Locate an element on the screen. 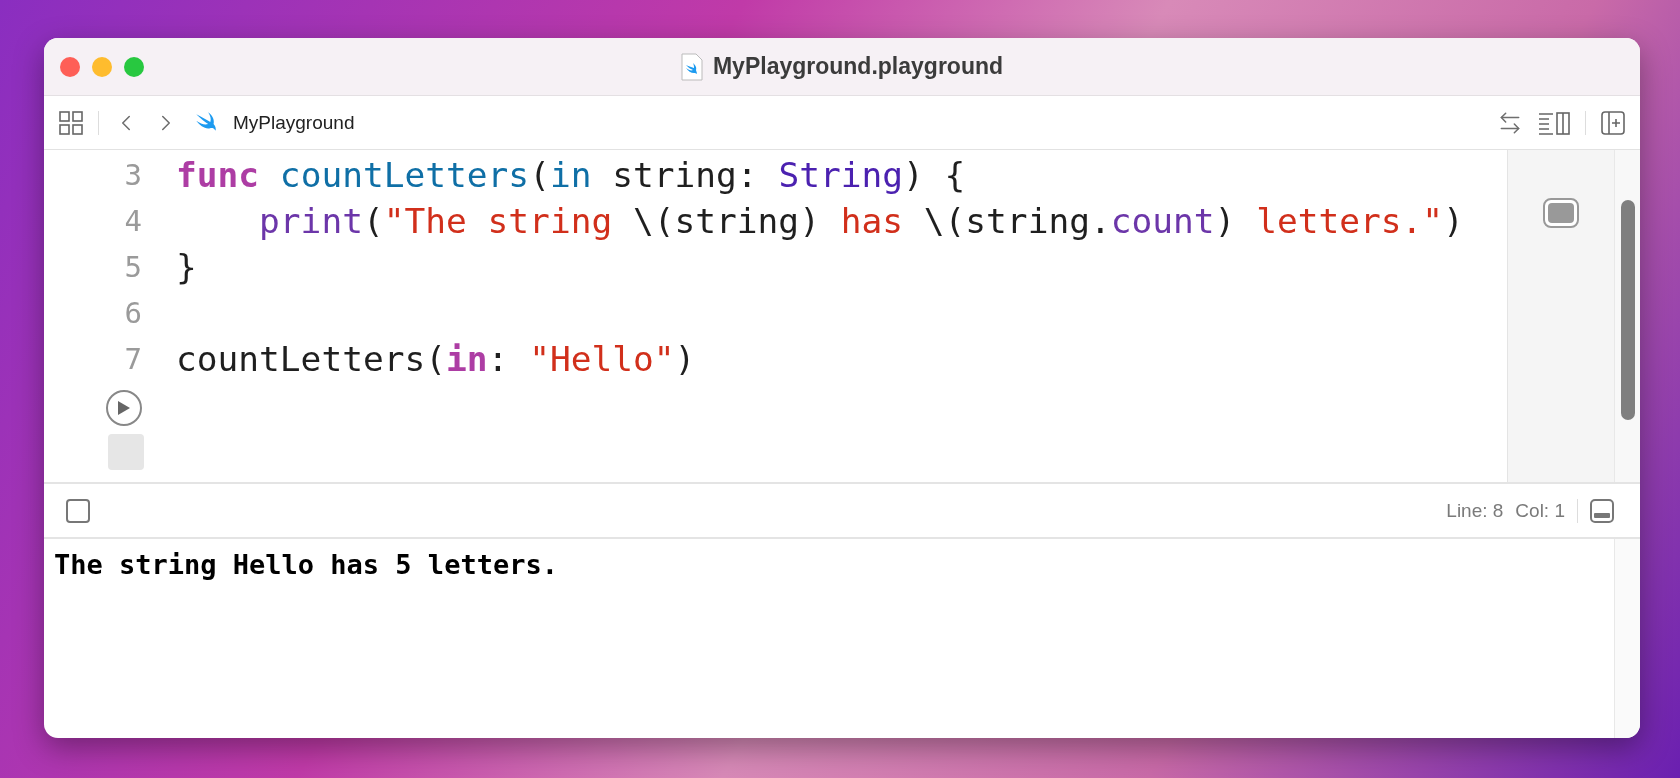 This screenshot has height=778, width=1680. line-number: 7 is located at coordinates (133, 359).